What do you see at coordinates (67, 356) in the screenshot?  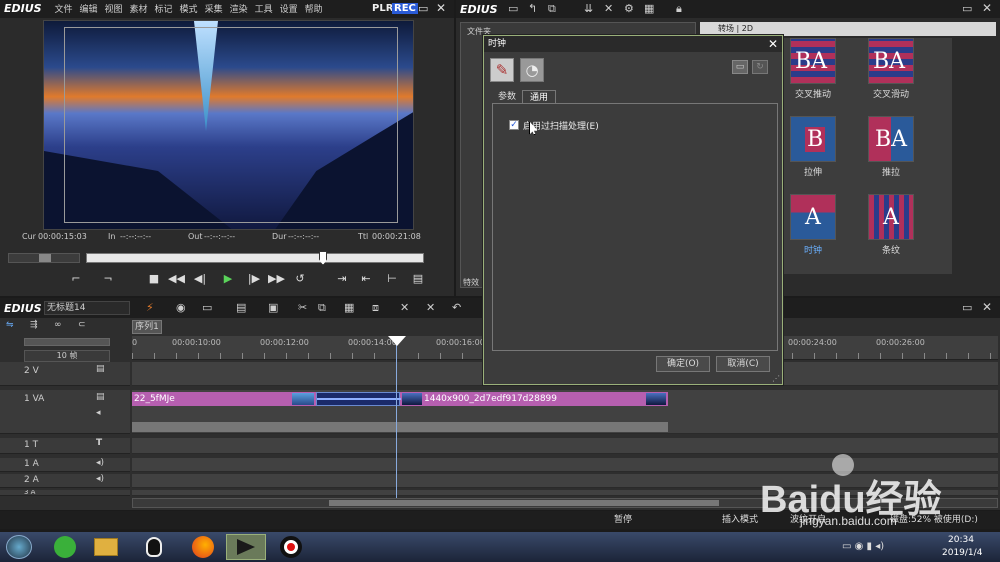 I see `zoom-control: 10 帧` at bounding box center [67, 356].